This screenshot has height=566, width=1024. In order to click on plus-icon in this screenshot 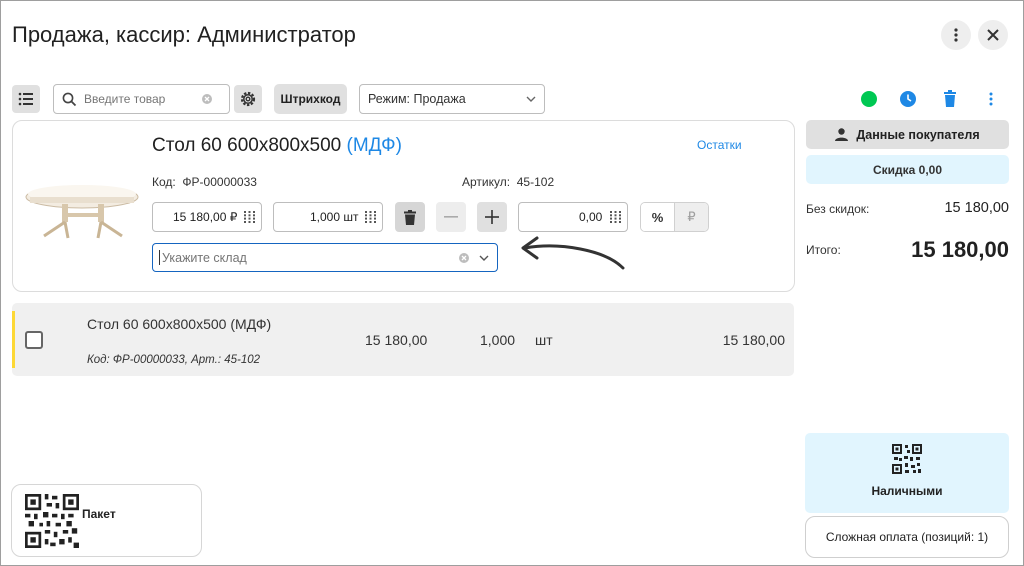, I will do `click(492, 217)`.